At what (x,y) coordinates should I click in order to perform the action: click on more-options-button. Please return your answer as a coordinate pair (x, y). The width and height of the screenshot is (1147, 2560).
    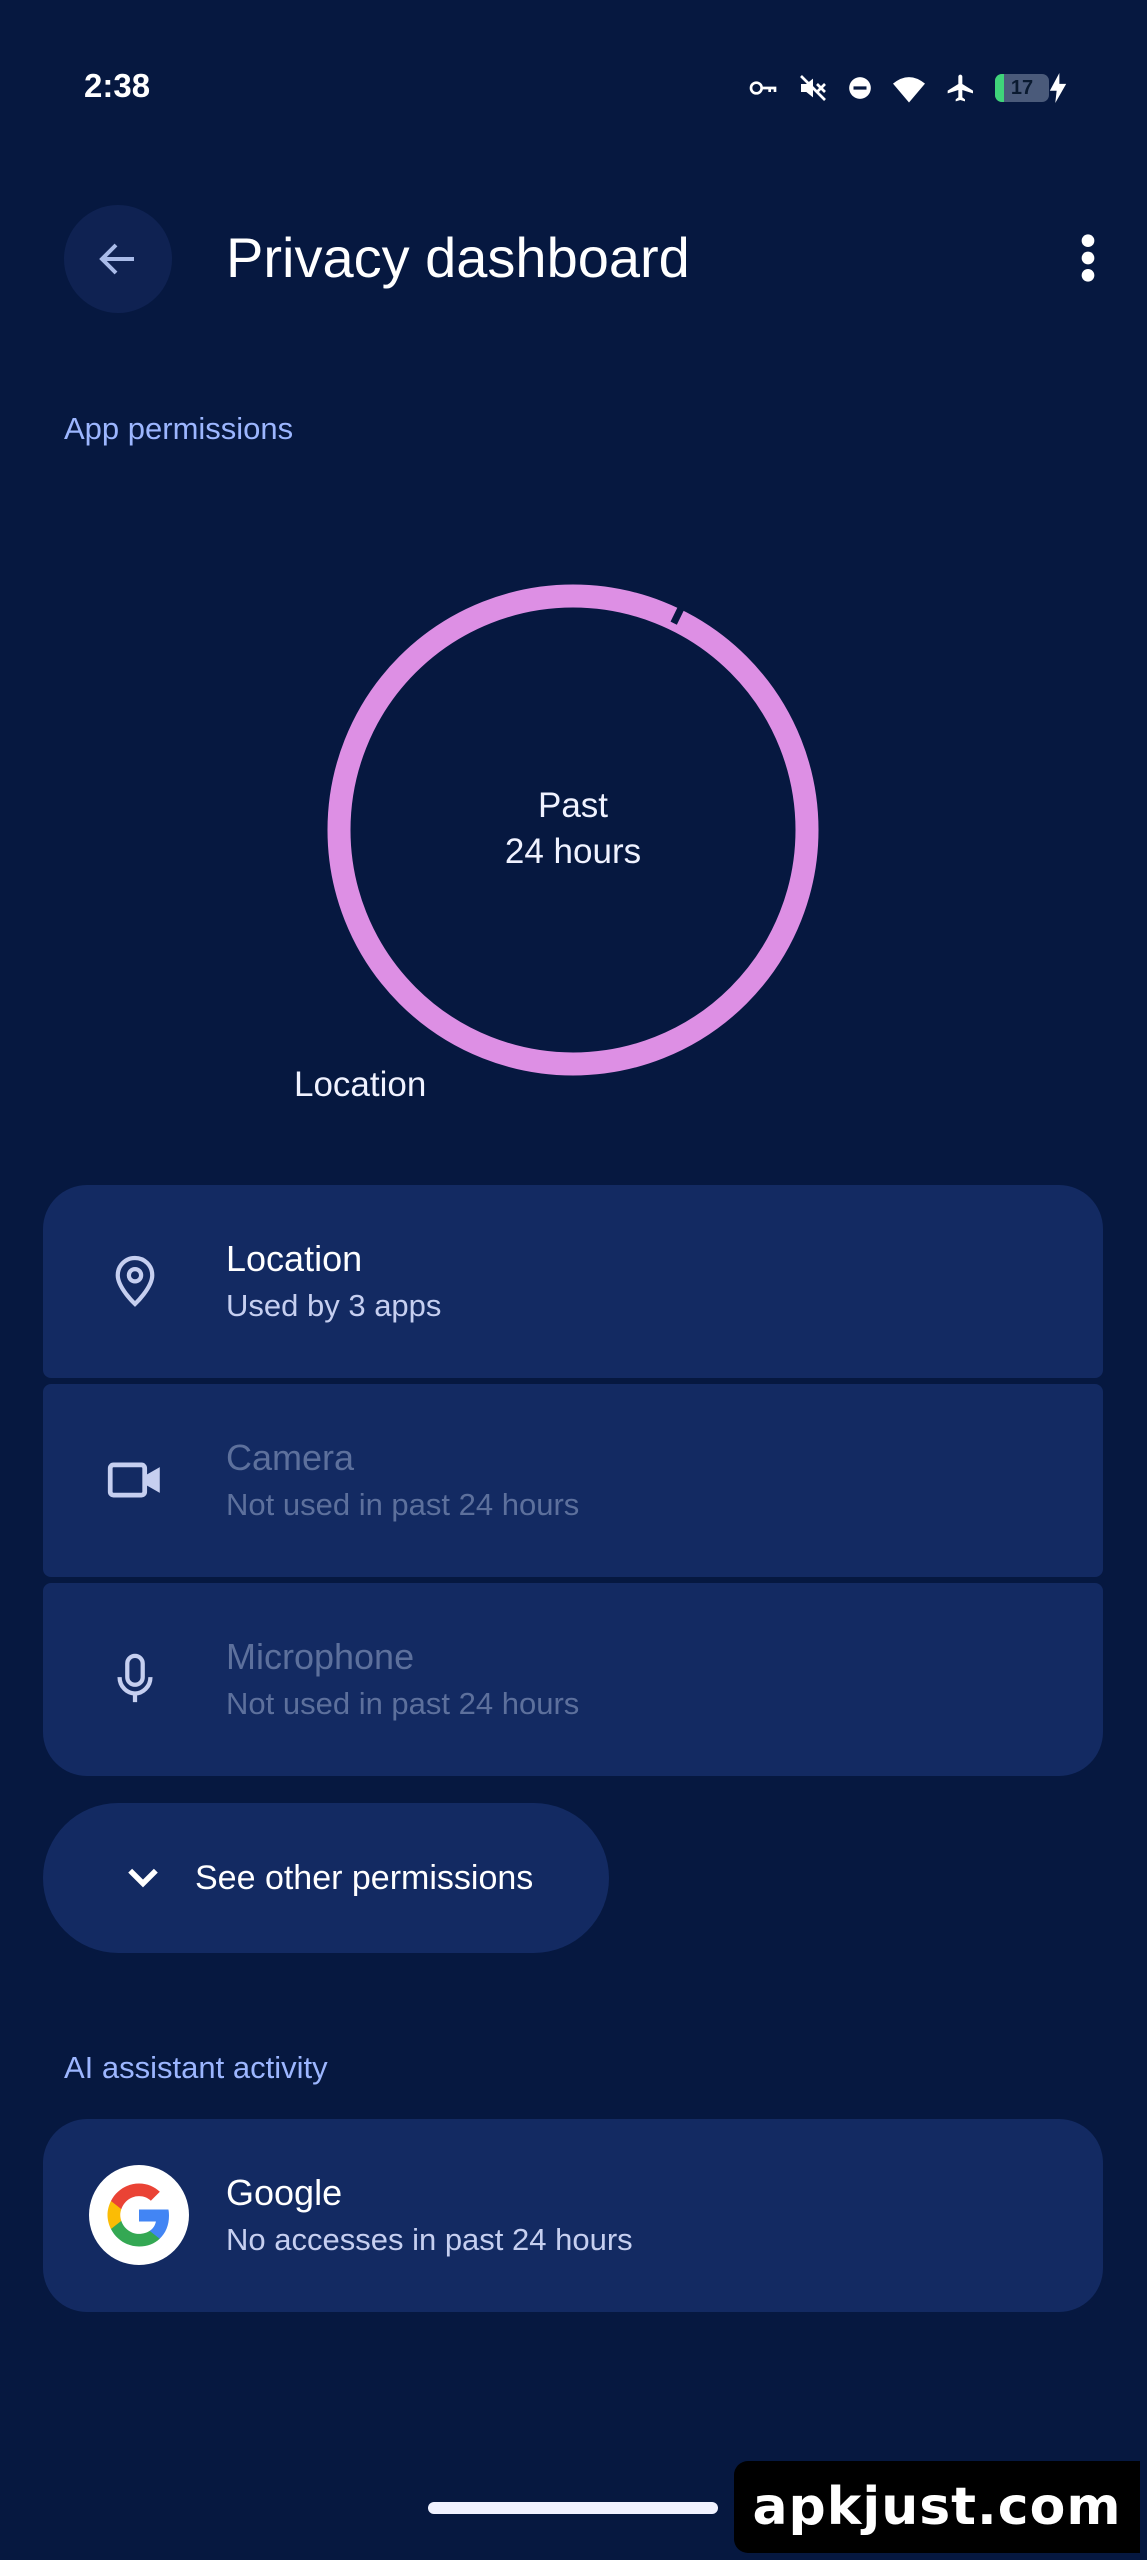
    Looking at the image, I should click on (1088, 258).